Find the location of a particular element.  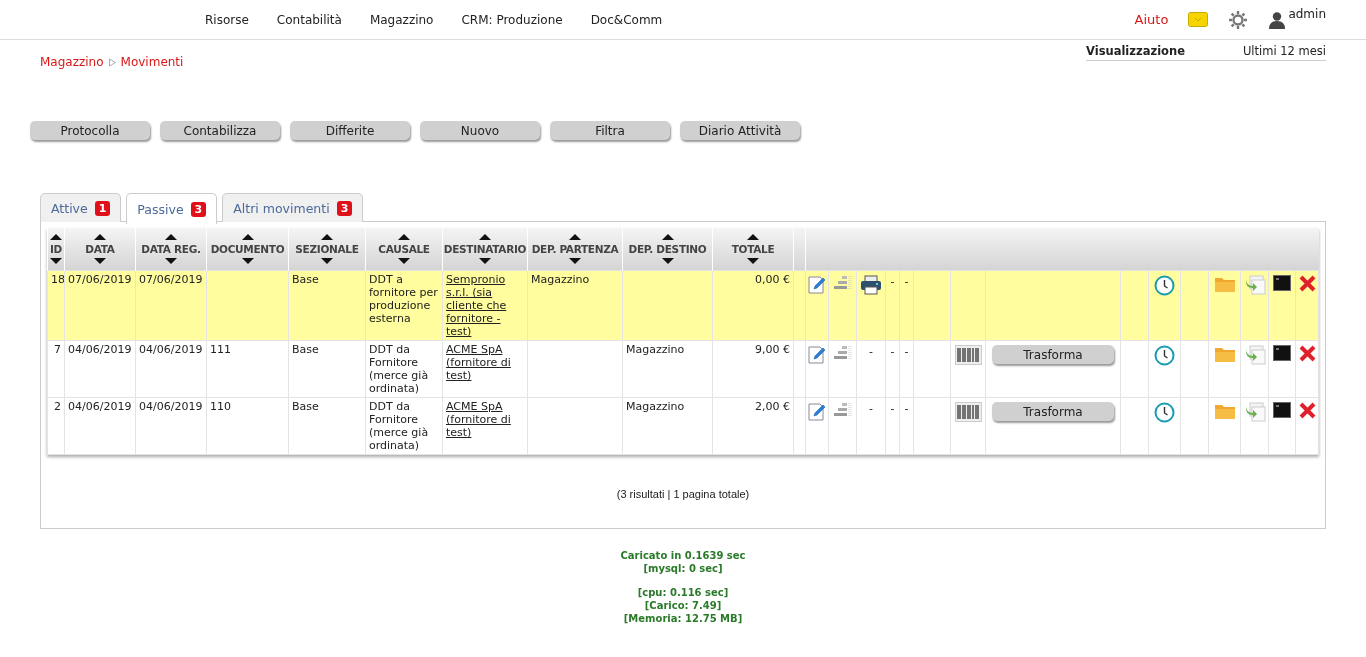

tab: Passive 3 is located at coordinates (172, 208).